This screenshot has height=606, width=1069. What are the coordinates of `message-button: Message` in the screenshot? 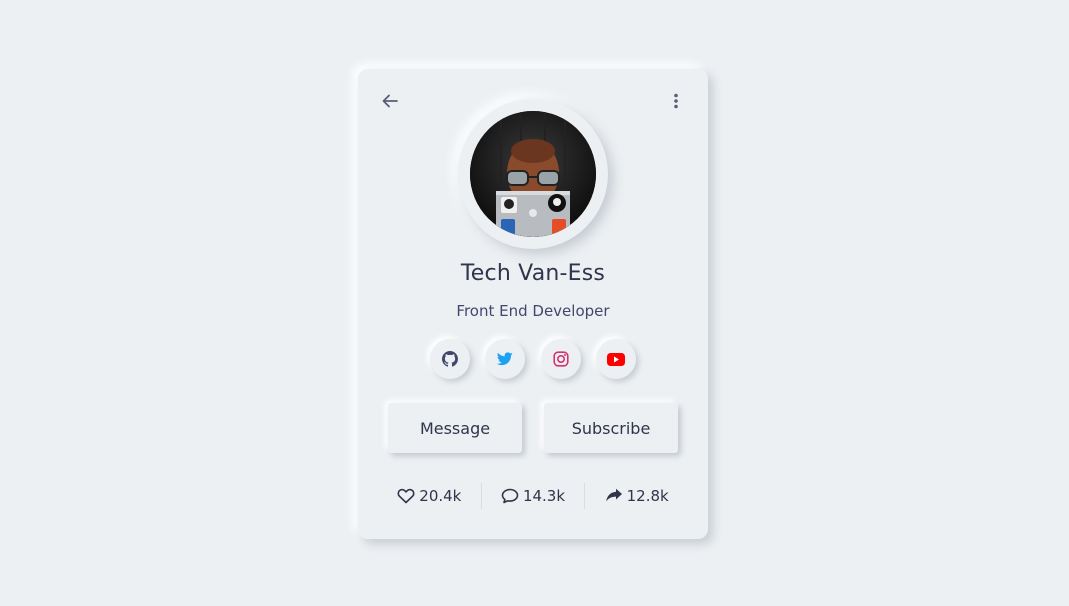 It's located at (455, 428).